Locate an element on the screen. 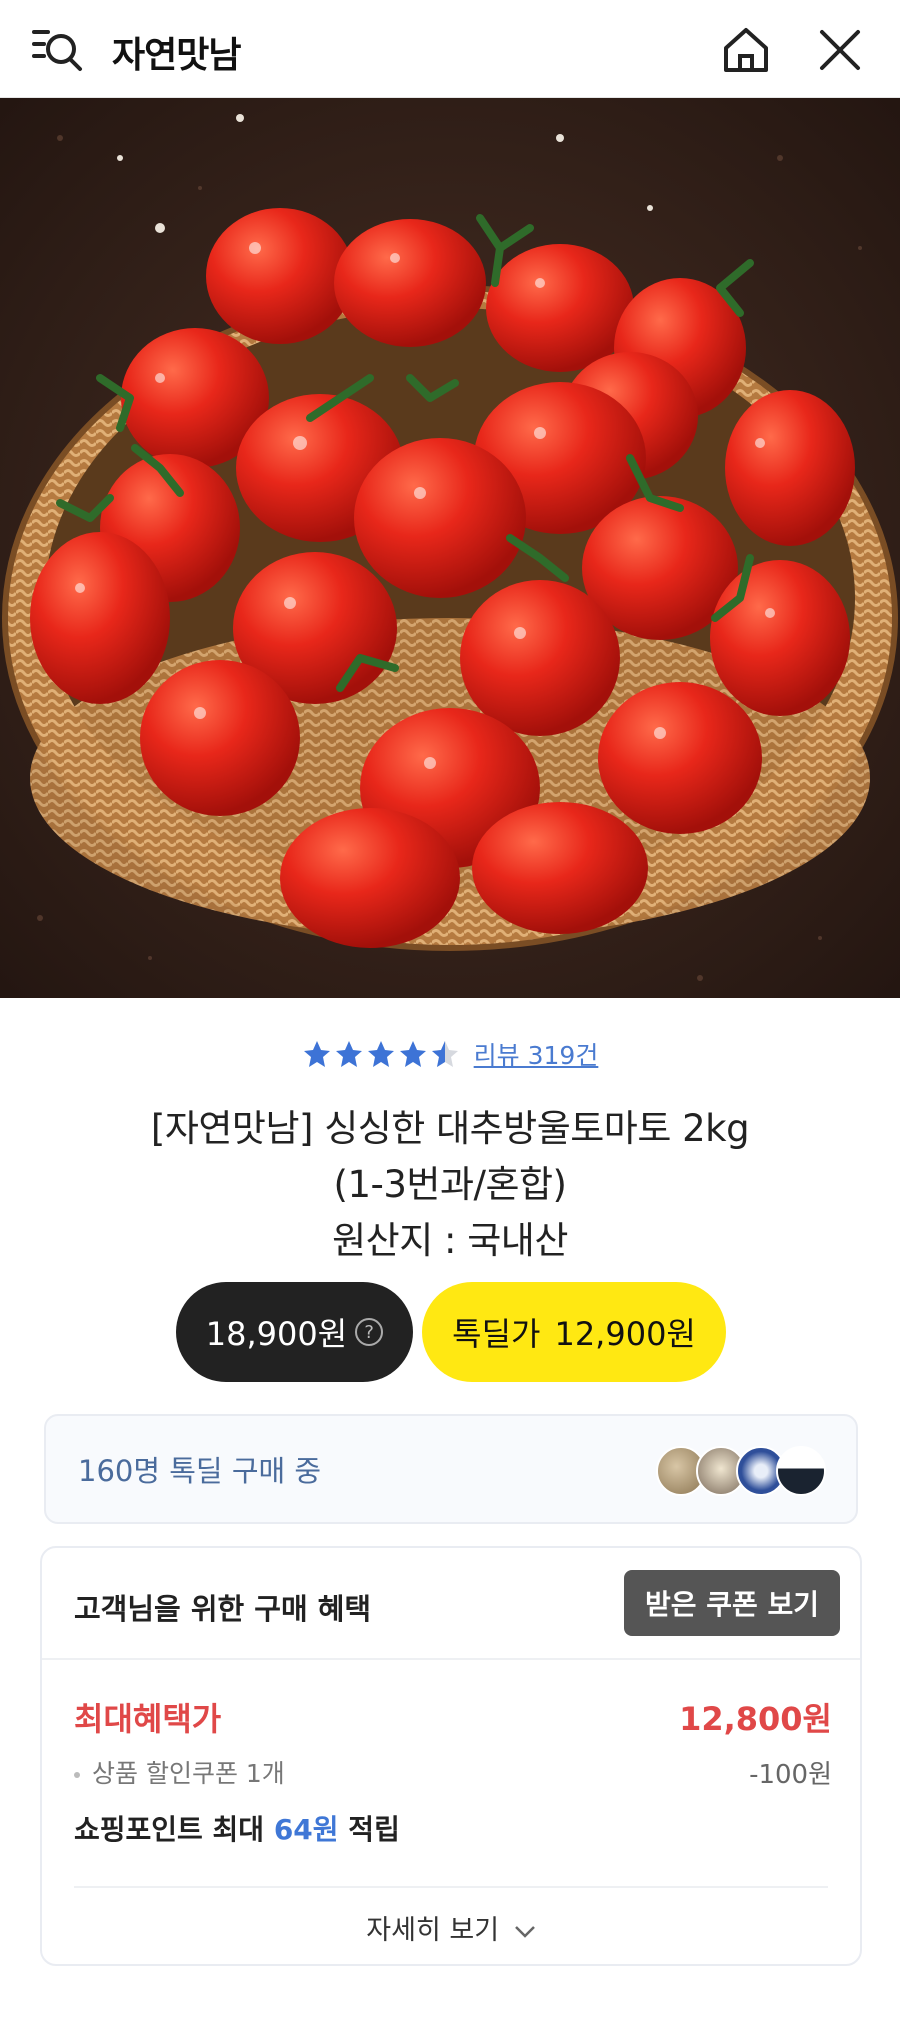  star-rating is located at coordinates (381, 1054).